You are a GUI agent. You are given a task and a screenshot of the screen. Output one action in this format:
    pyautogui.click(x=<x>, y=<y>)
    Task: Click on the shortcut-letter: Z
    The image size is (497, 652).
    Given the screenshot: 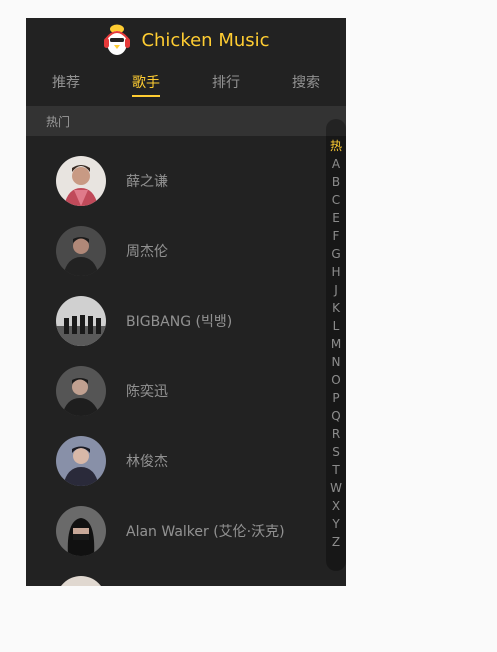 What is the action you would take?
    pyautogui.click(x=336, y=542)
    